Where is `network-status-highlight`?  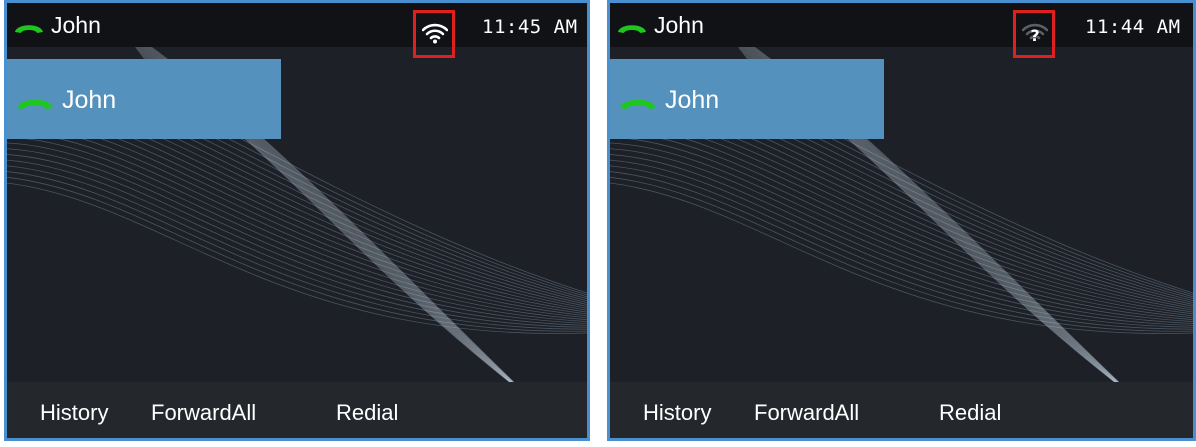
network-status-highlight is located at coordinates (434, 34).